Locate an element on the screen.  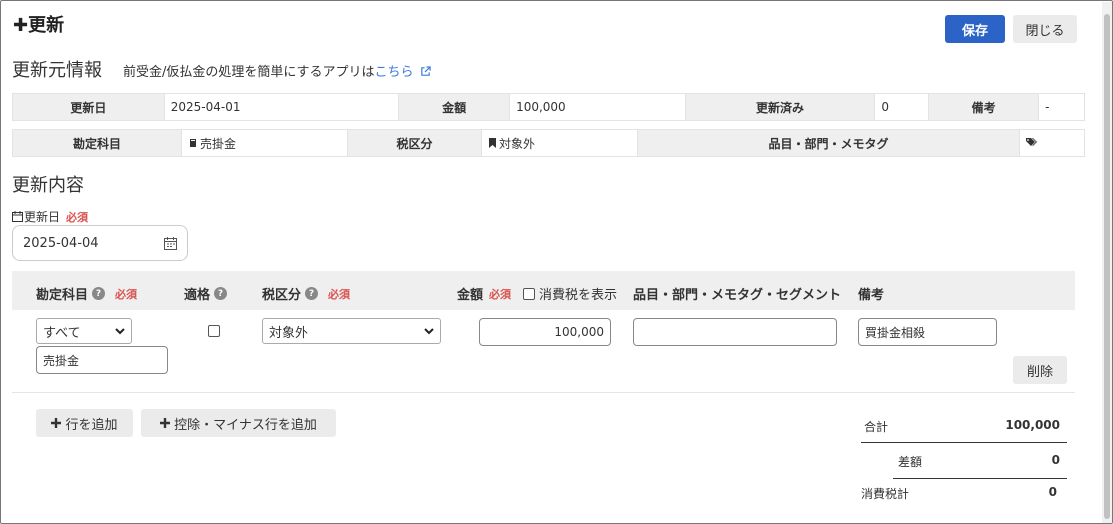
diff-label: 差額 is located at coordinates (910, 462).